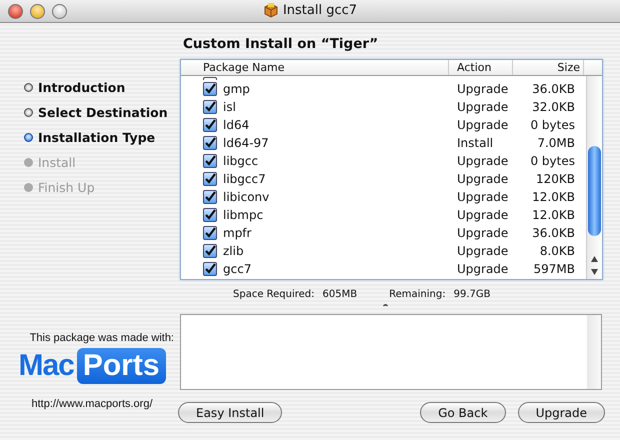  Describe the element at coordinates (15, 11) in the screenshot. I see `close-button` at that location.